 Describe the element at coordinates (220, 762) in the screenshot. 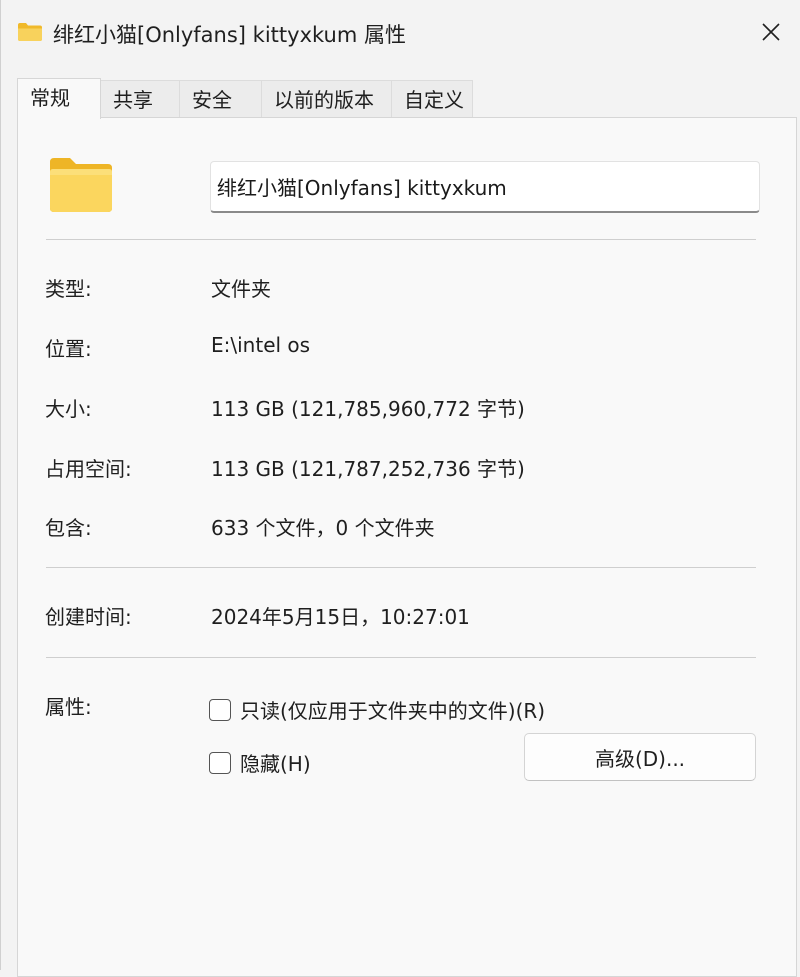

I see `hidden-checkbox` at that location.